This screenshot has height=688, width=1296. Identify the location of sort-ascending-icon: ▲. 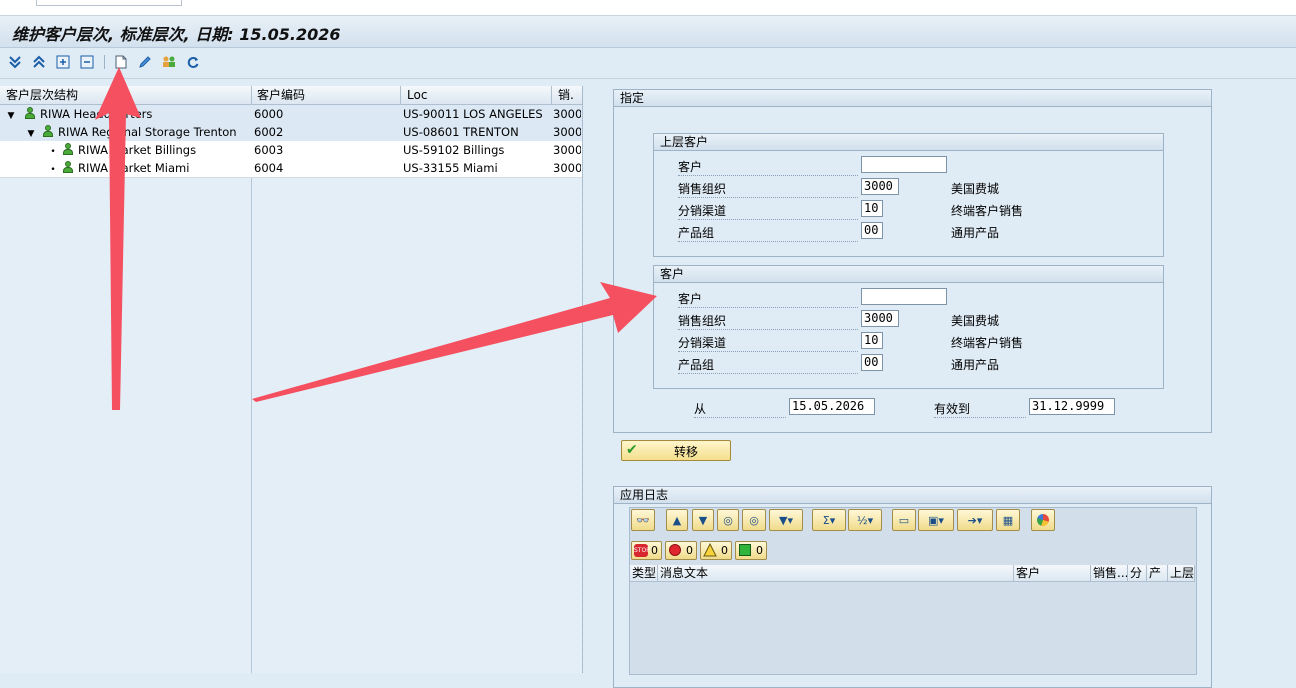
(677, 520).